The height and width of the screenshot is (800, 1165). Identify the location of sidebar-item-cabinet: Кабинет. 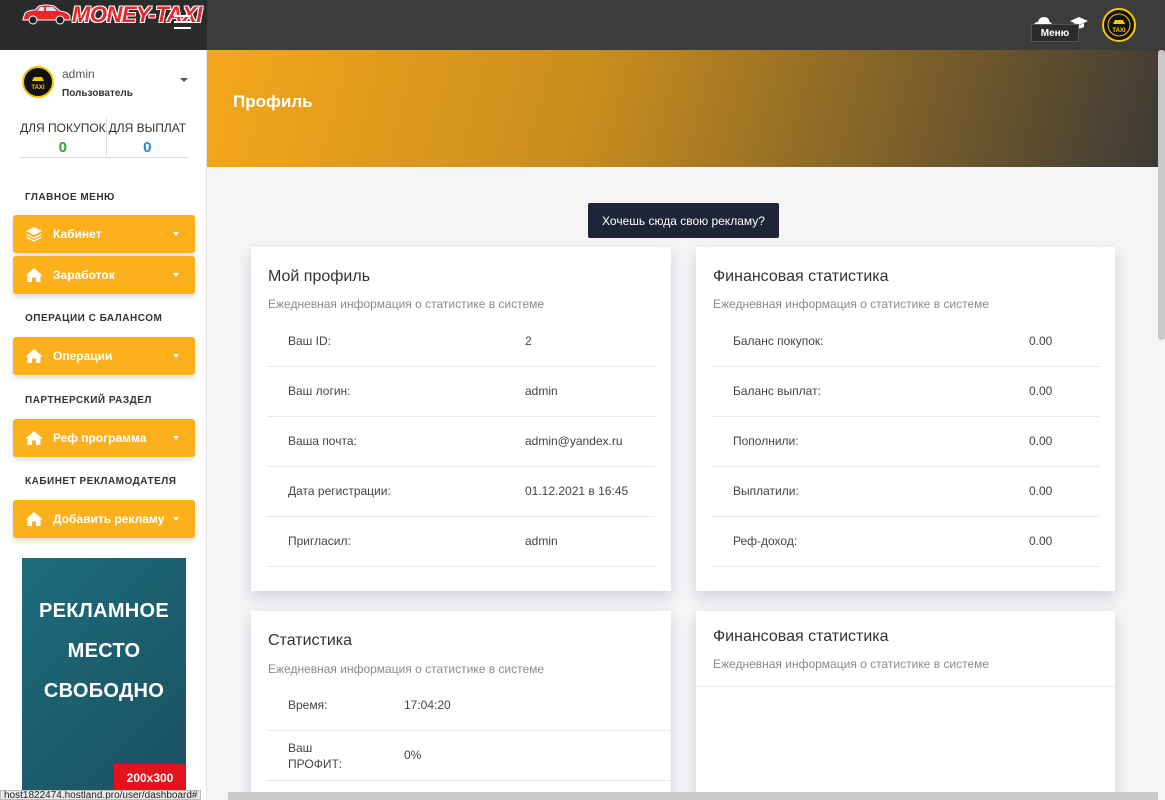
(104, 234).